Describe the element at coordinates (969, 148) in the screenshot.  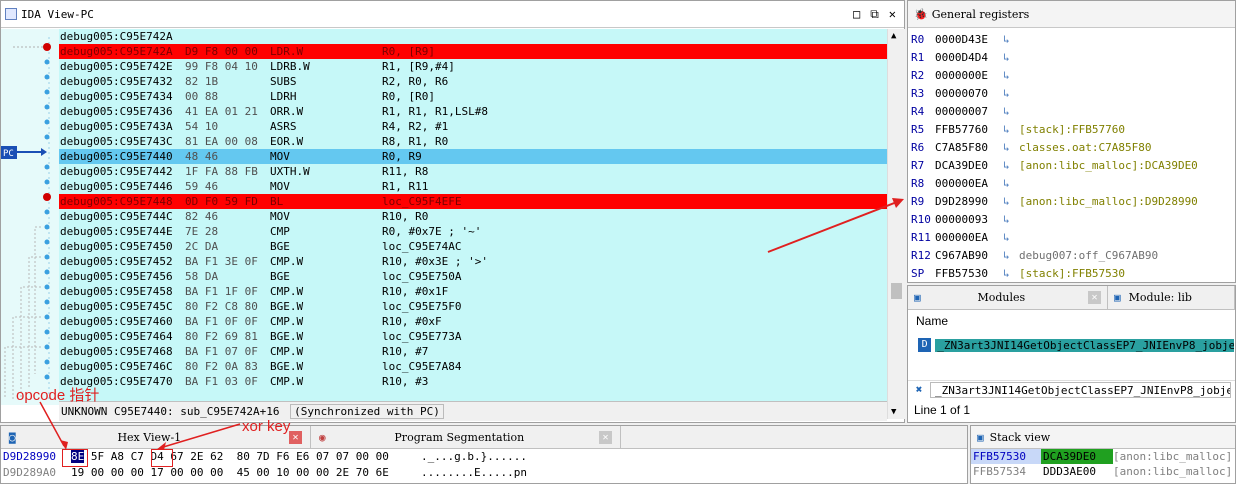
I see `register-value: C7A85F80` at that location.